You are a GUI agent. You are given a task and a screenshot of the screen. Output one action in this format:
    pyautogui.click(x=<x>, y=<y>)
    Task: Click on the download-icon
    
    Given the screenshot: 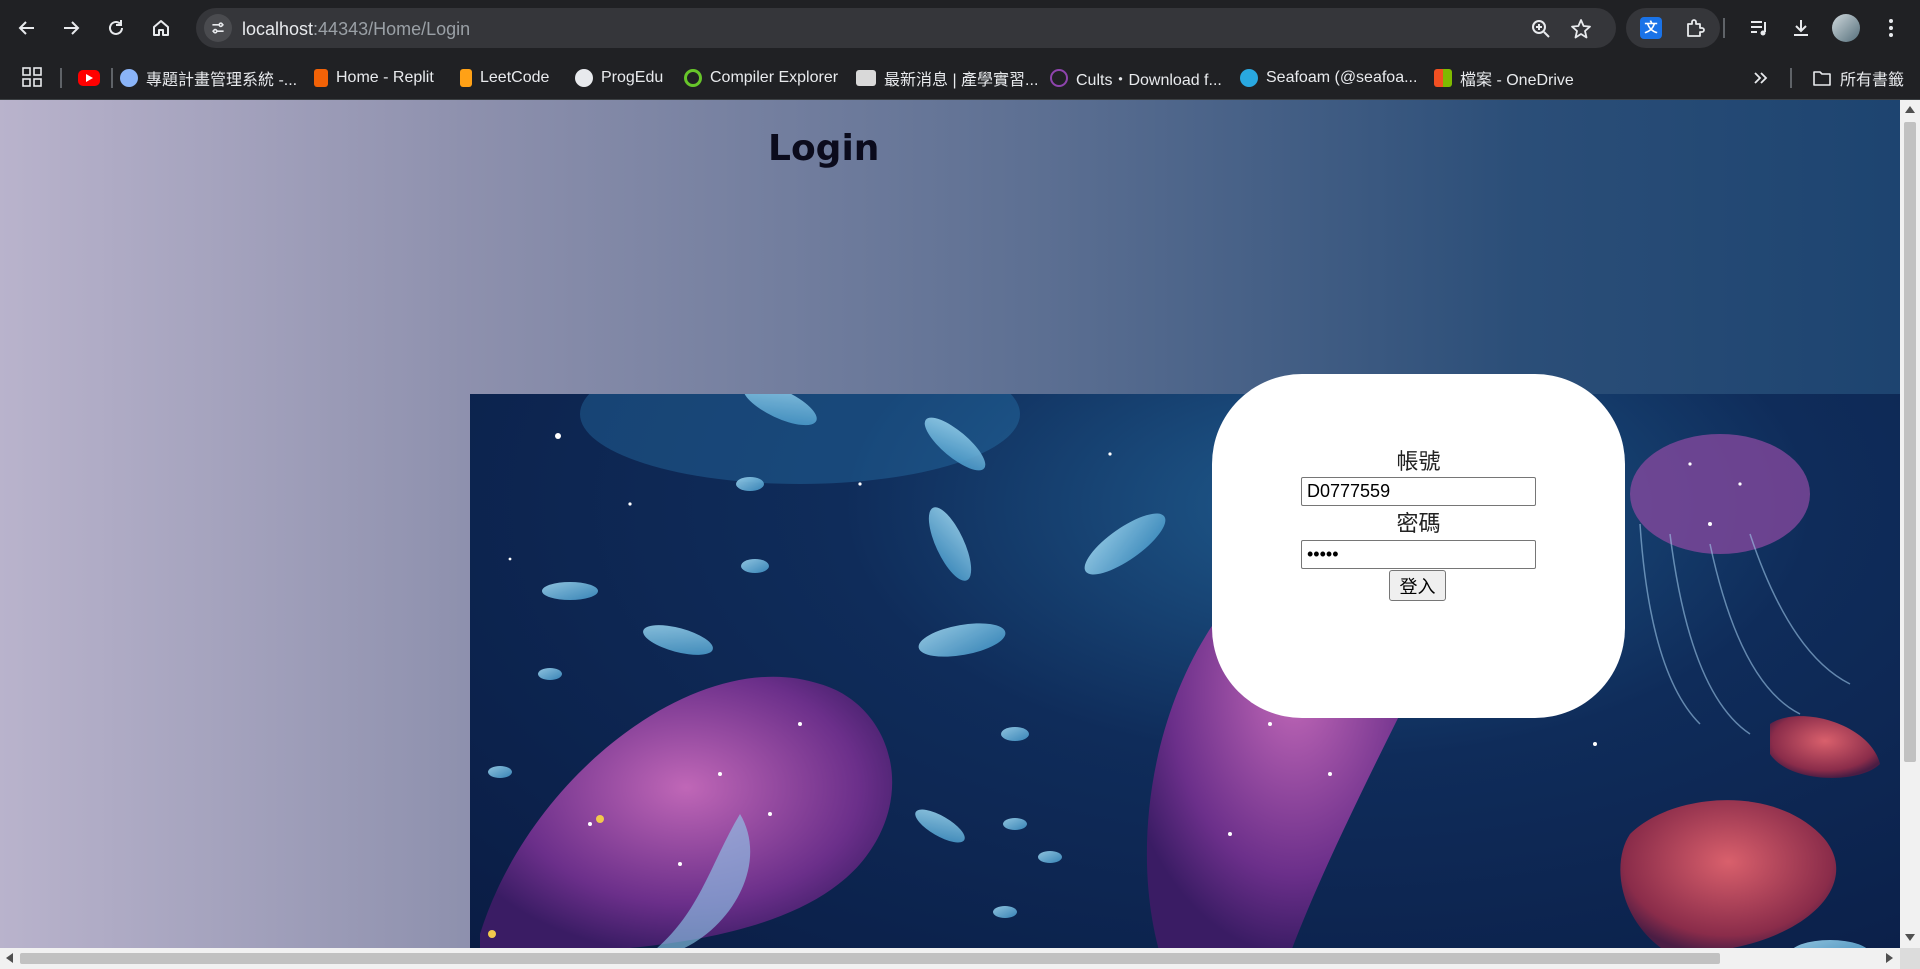 What is the action you would take?
    pyautogui.click(x=1801, y=28)
    